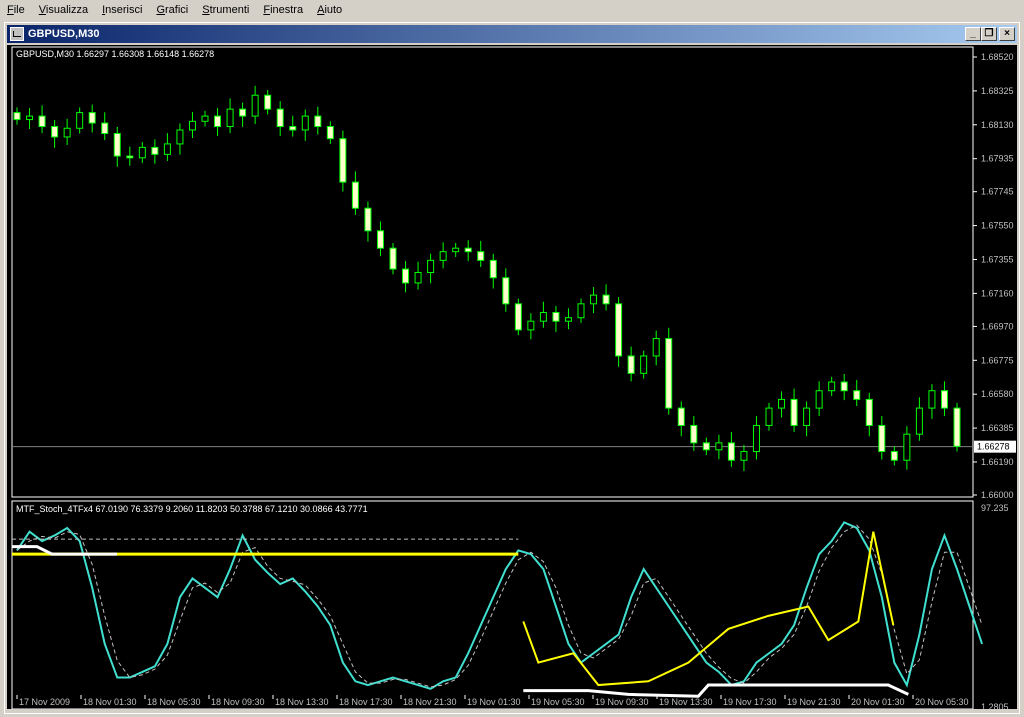  Describe the element at coordinates (329, 10) in the screenshot. I see `menu-aiuto: Aiuto` at that location.